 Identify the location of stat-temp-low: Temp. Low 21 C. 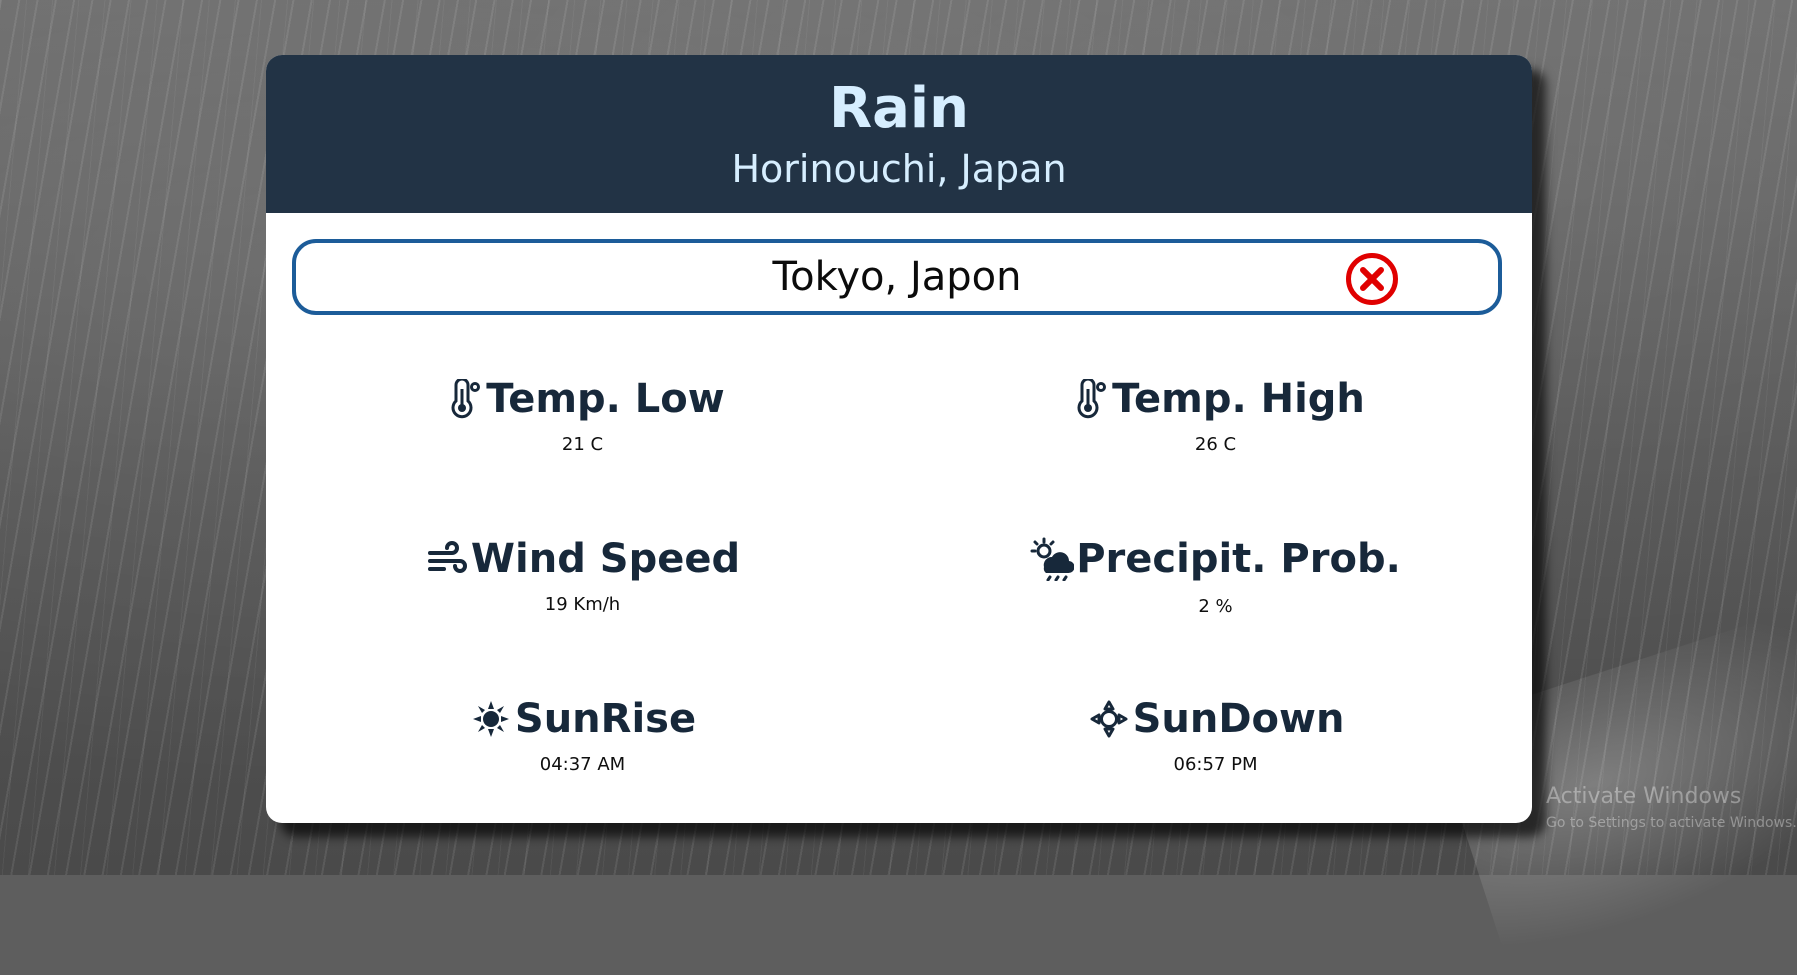
(582, 416).